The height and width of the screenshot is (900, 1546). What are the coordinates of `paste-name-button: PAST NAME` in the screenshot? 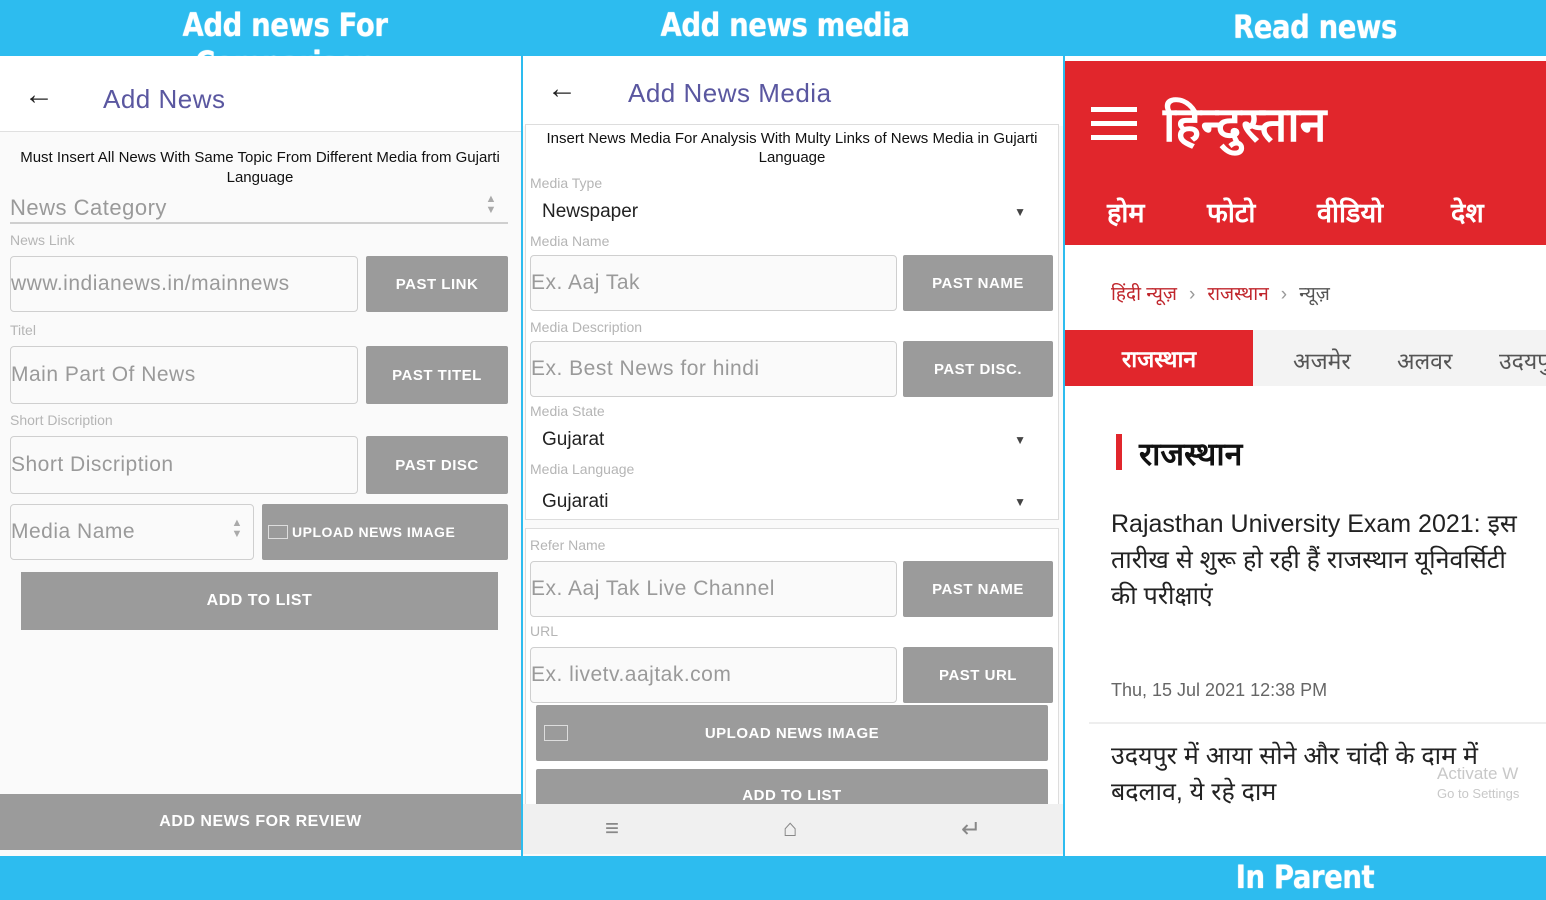 It's located at (978, 283).